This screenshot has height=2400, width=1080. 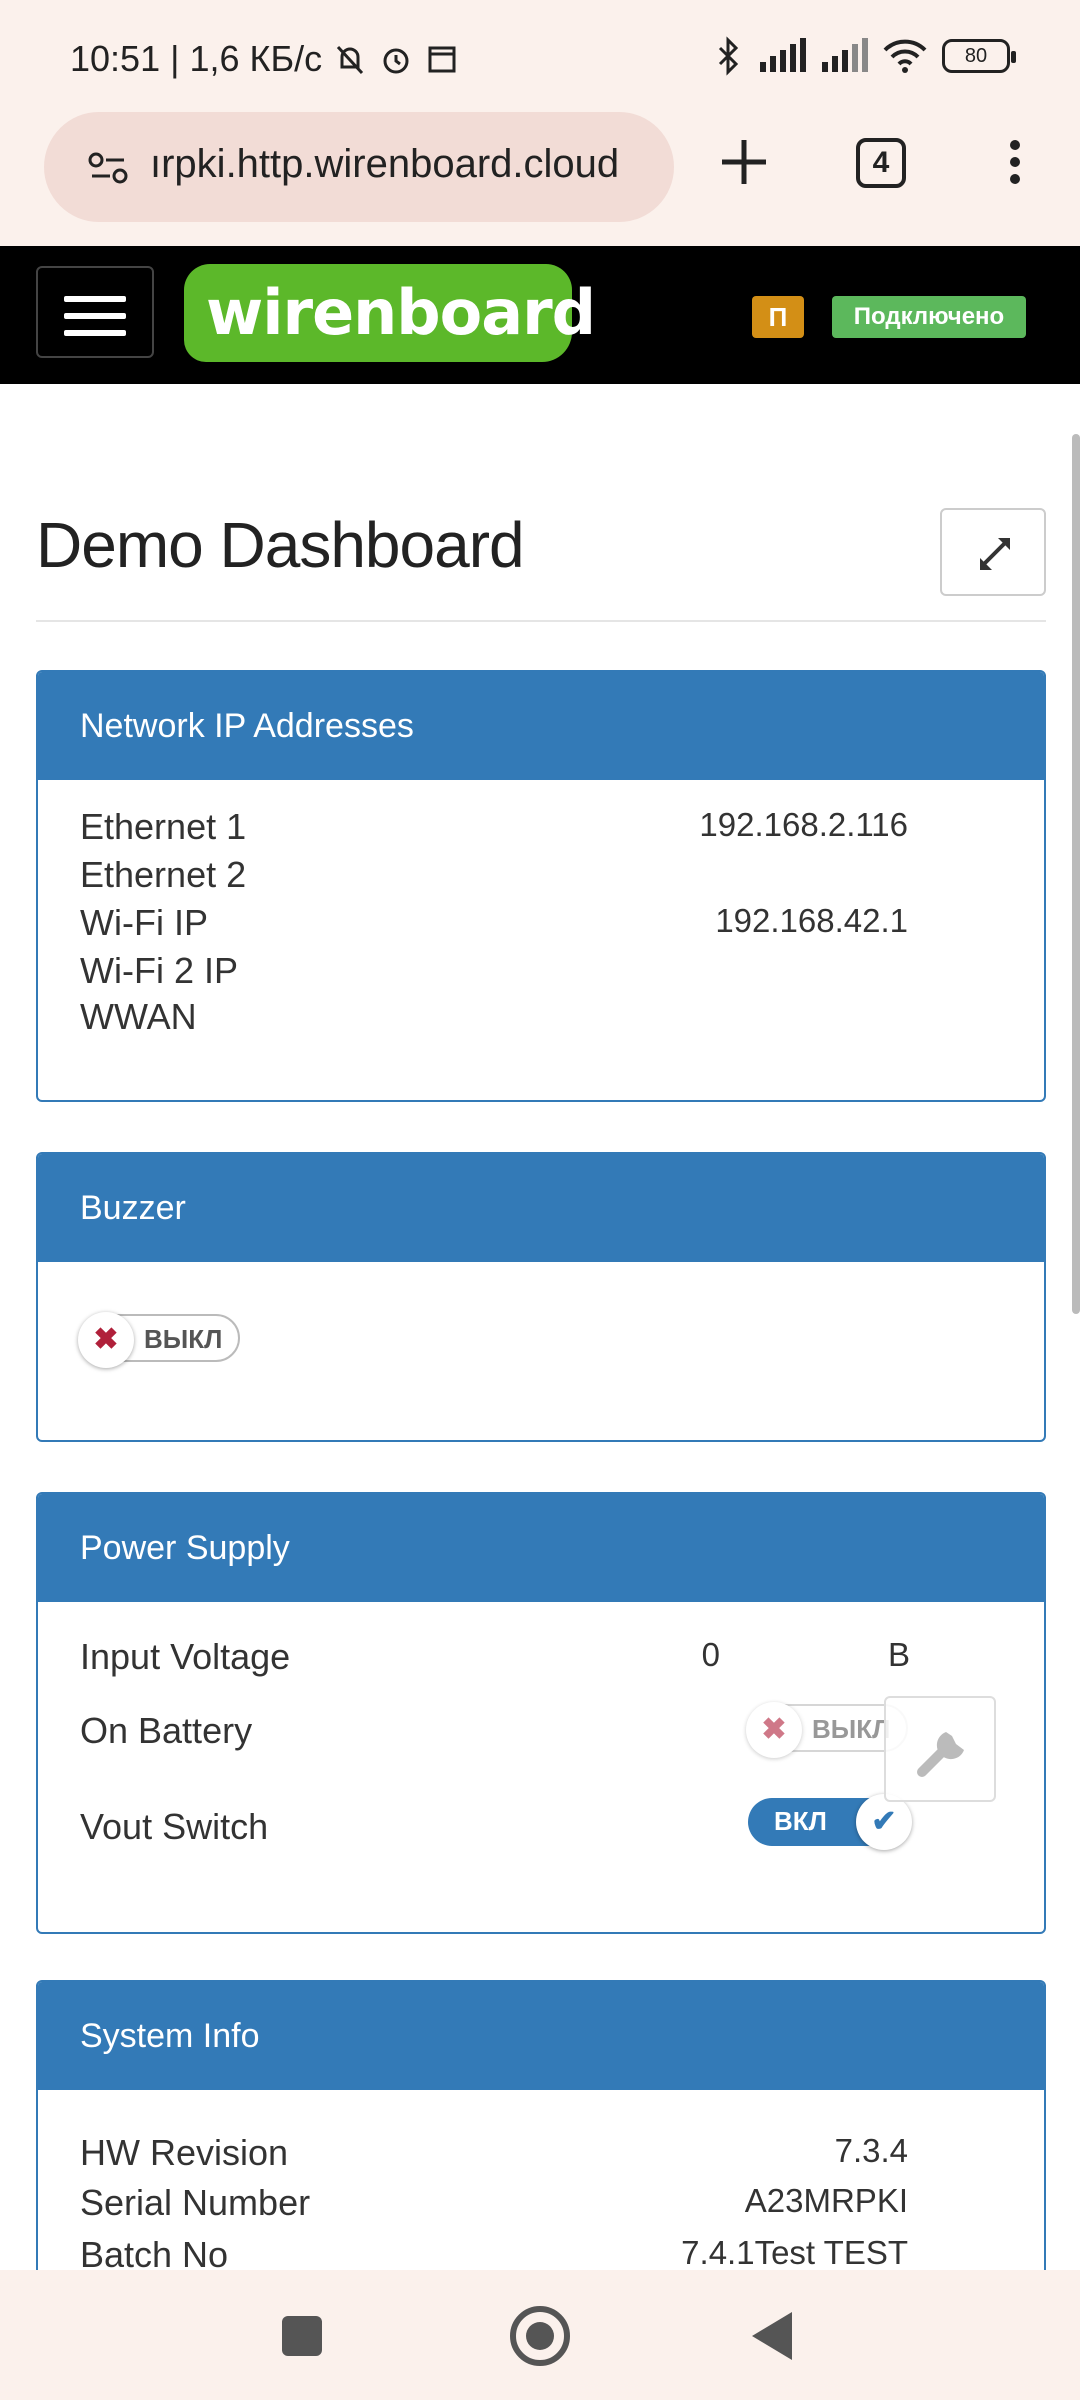 I want to click on system-navigation-bar, so click(x=540, y=2335).